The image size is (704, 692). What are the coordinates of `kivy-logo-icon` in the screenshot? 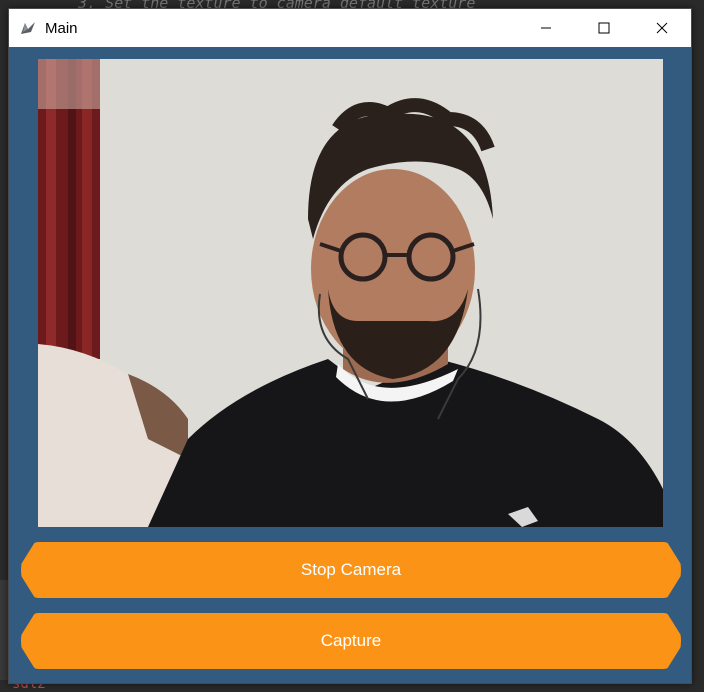 It's located at (28, 28).